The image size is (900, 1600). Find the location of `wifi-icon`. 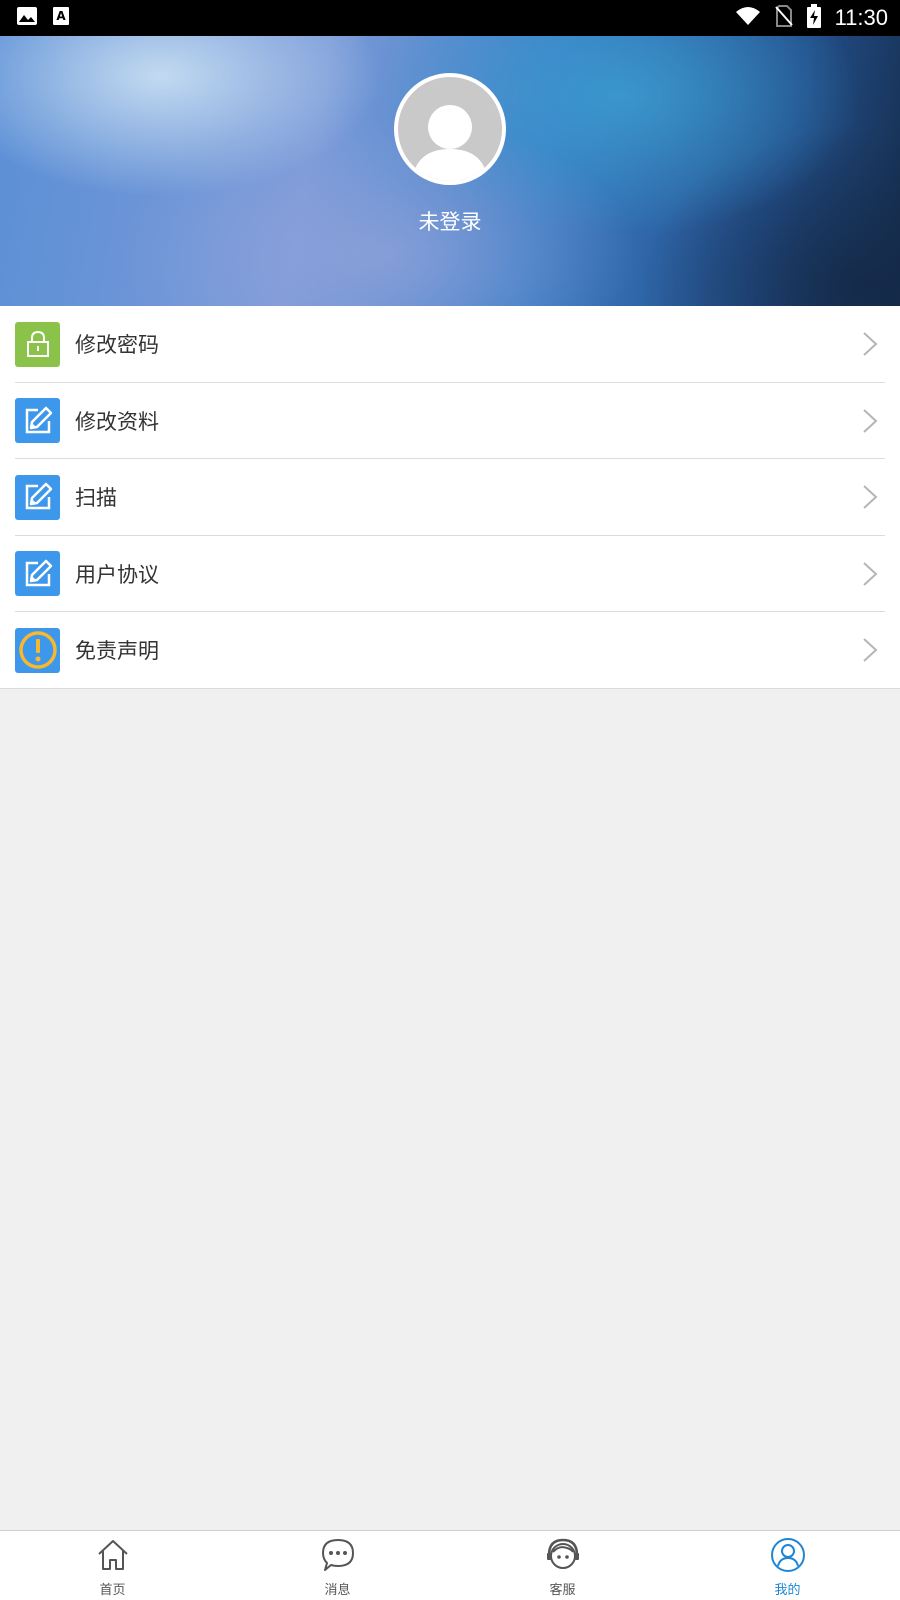

wifi-icon is located at coordinates (748, 18).